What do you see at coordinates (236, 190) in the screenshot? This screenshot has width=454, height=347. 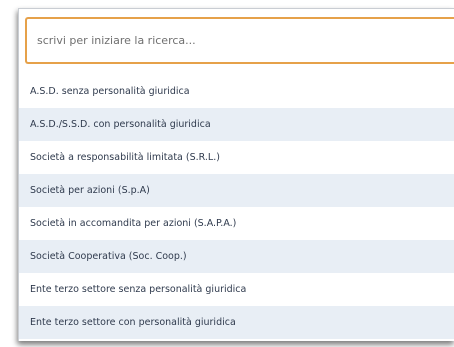 I see `option-spa: Società per azioni (S.p.A)` at bounding box center [236, 190].